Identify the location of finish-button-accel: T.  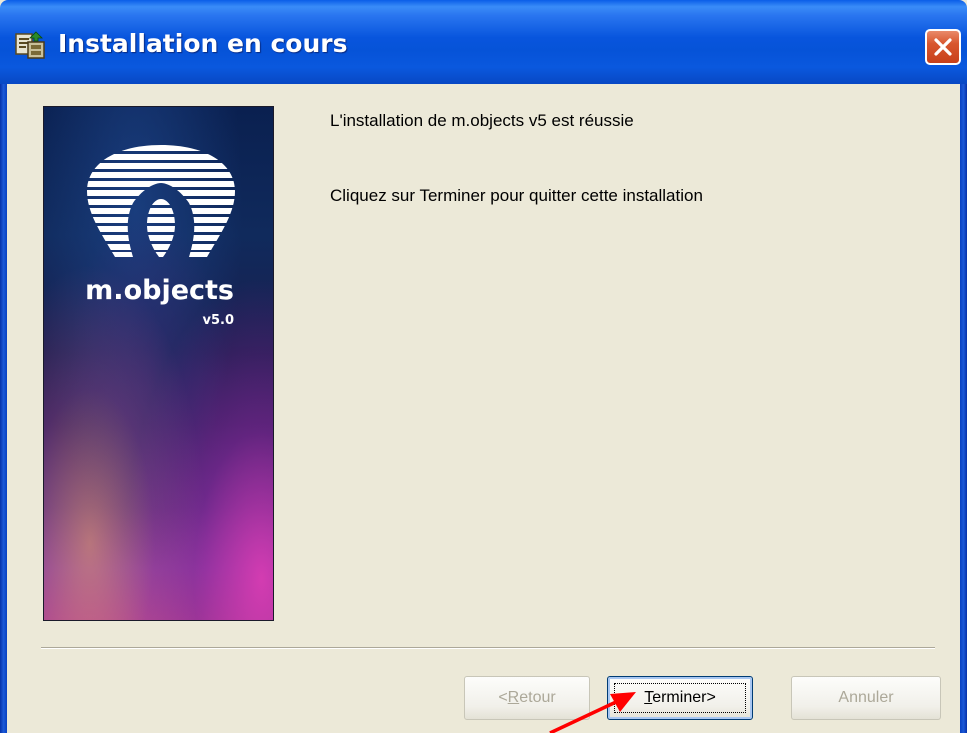
(648, 697).